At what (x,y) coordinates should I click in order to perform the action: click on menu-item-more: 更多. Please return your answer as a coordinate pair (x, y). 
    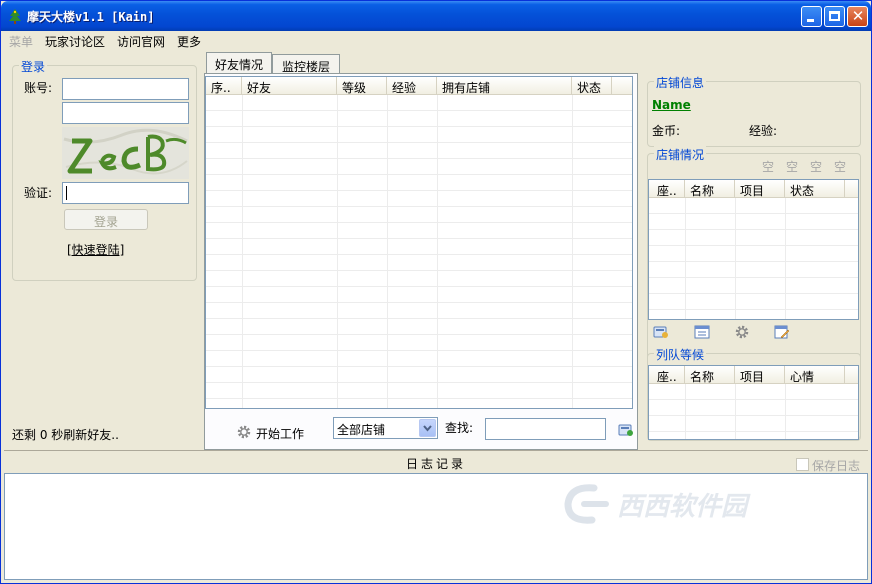
    Looking at the image, I should click on (189, 41).